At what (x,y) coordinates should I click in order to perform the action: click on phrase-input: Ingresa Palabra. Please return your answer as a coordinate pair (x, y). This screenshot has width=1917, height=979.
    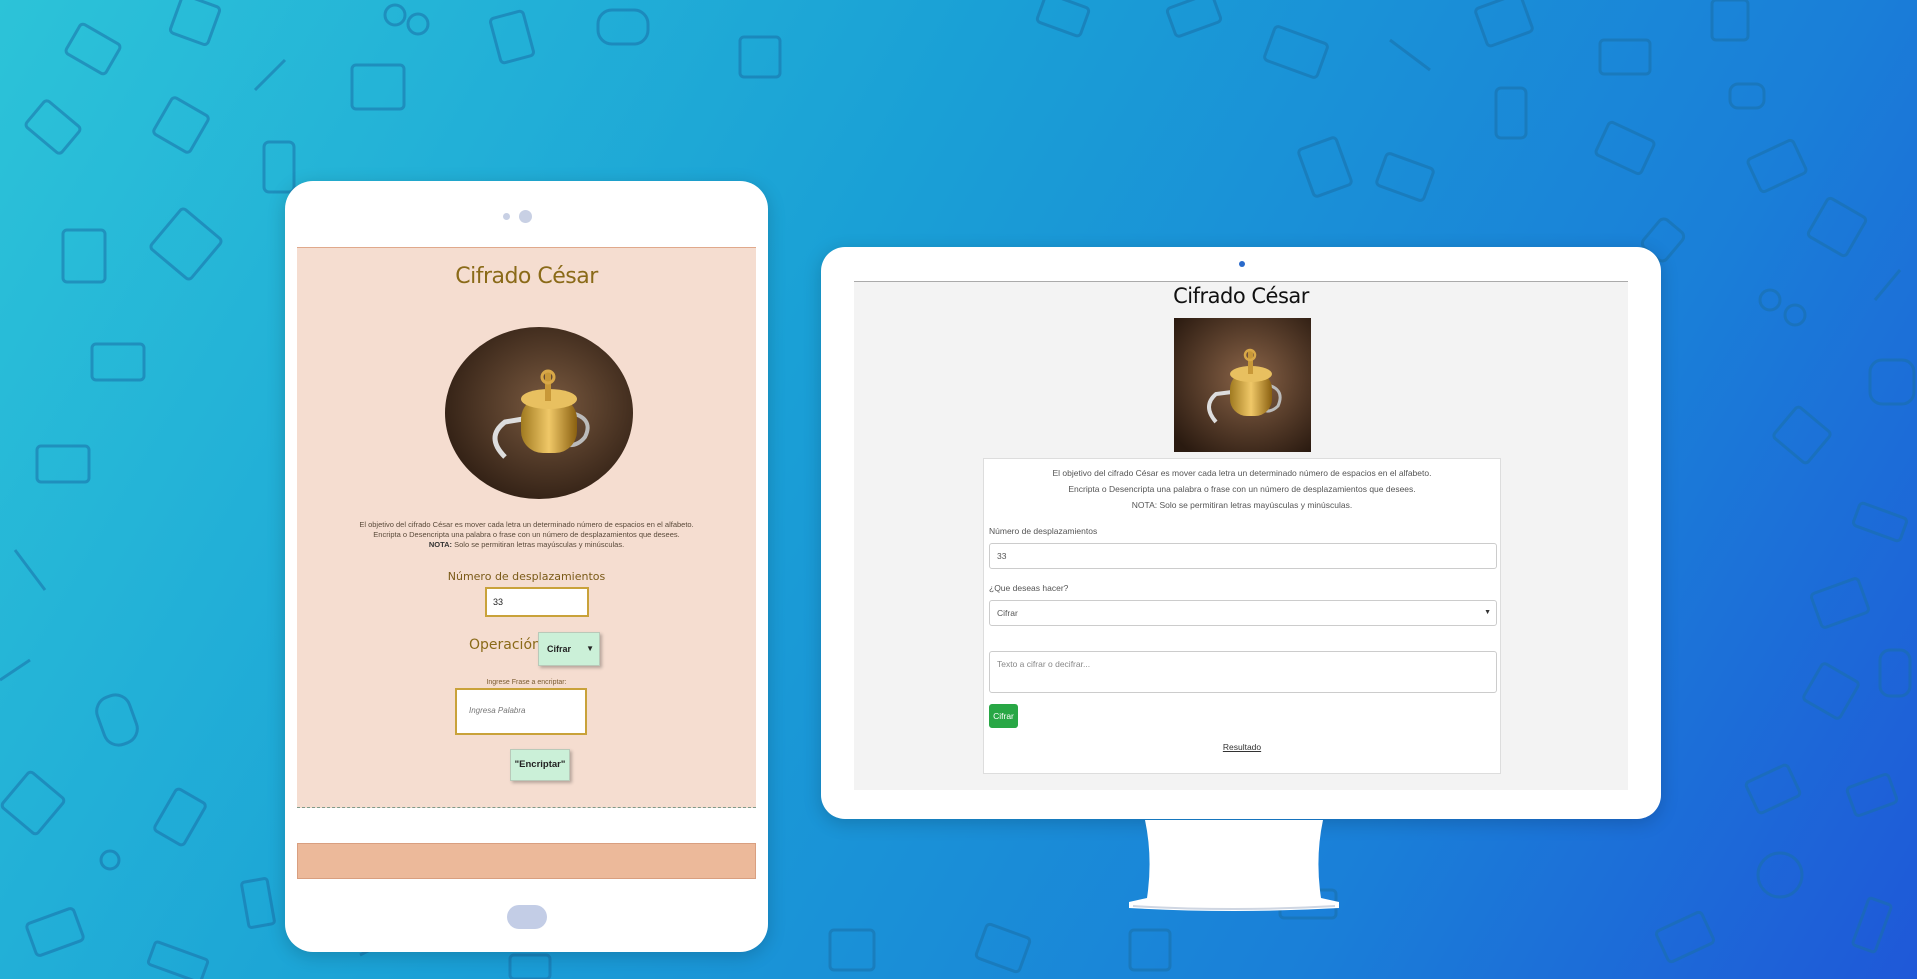
    Looking at the image, I should click on (521, 711).